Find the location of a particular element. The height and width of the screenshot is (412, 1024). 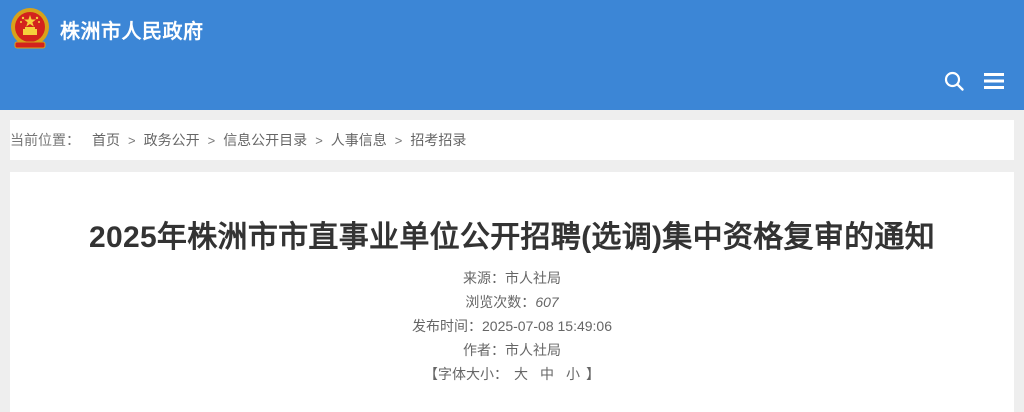

article-published: 发布时间：2025-07-08 15:49:06 is located at coordinates (512, 326).